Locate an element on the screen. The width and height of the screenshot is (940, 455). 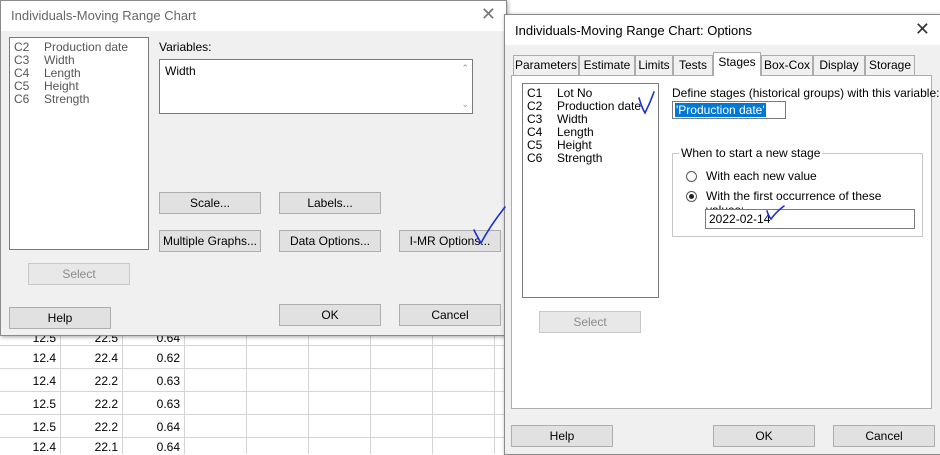
annotation-layer is located at coordinates (629, 168).